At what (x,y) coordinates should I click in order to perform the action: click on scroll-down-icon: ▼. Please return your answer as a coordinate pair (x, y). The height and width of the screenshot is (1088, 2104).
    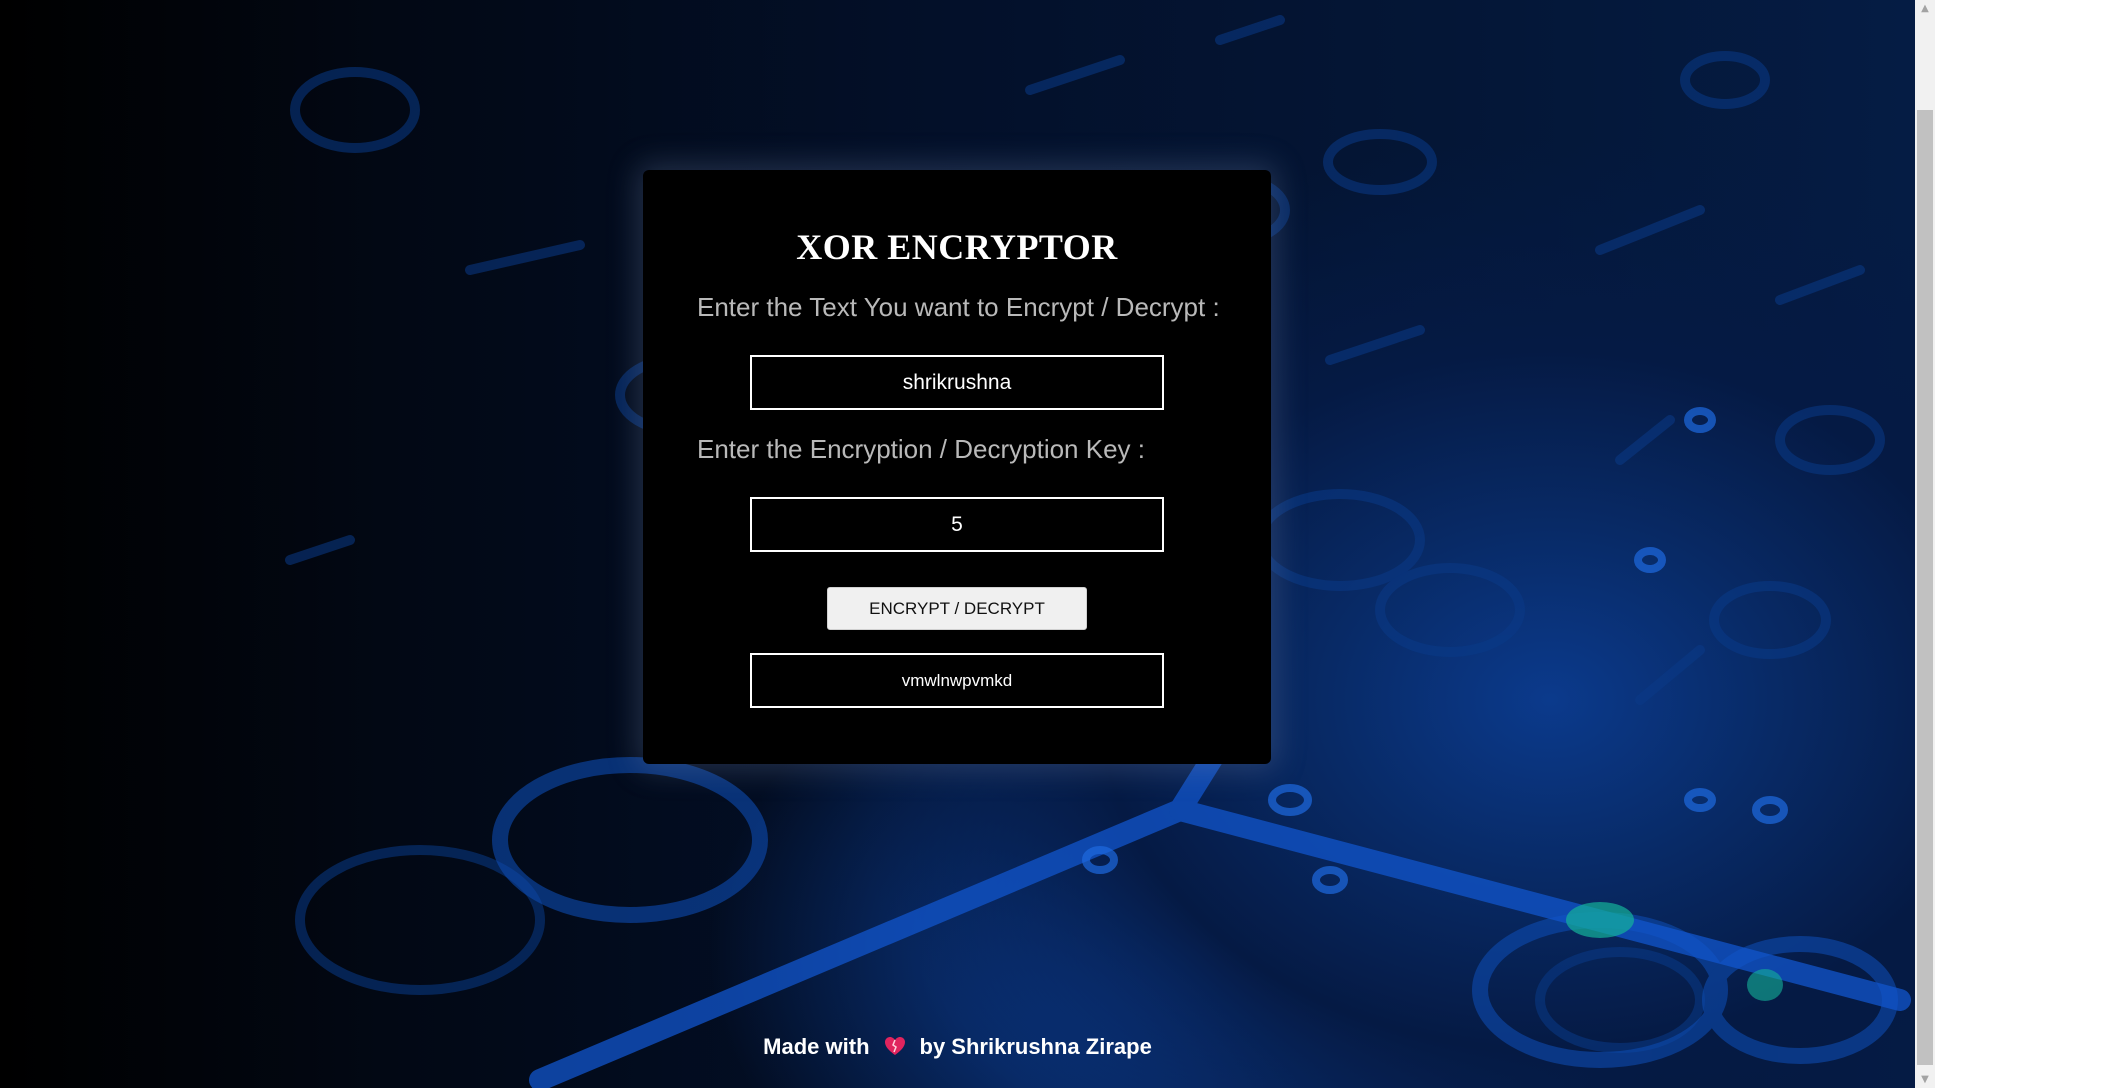
    Looking at the image, I should click on (1925, 1079).